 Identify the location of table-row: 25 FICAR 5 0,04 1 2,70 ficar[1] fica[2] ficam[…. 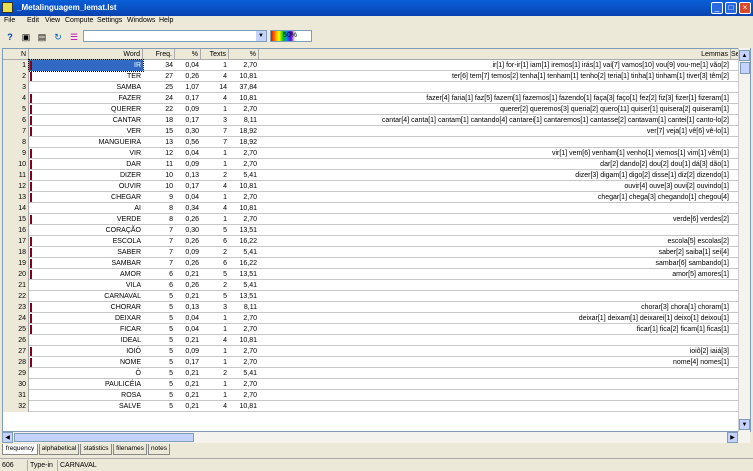
(373, 329).